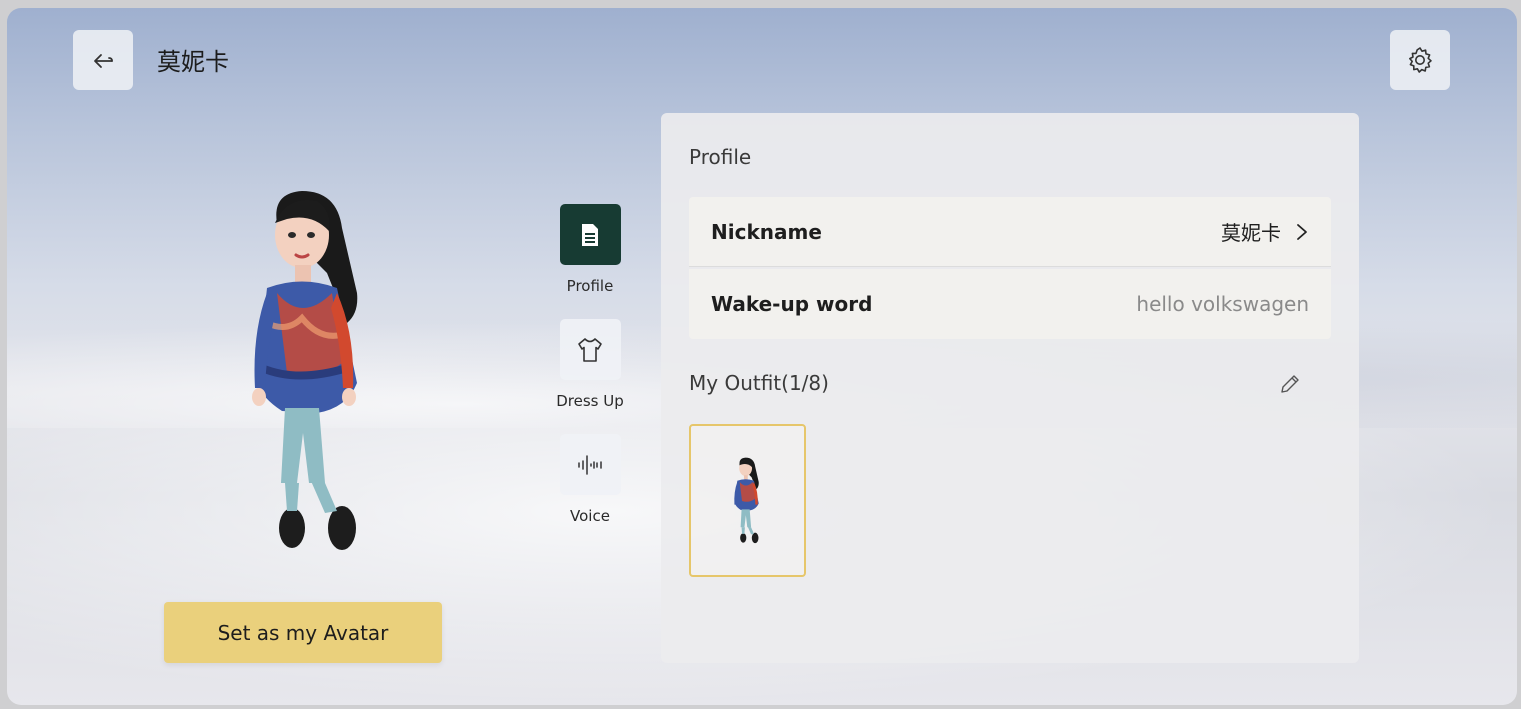  I want to click on wake-word-value: hello volkswagen, so click(1222, 304).